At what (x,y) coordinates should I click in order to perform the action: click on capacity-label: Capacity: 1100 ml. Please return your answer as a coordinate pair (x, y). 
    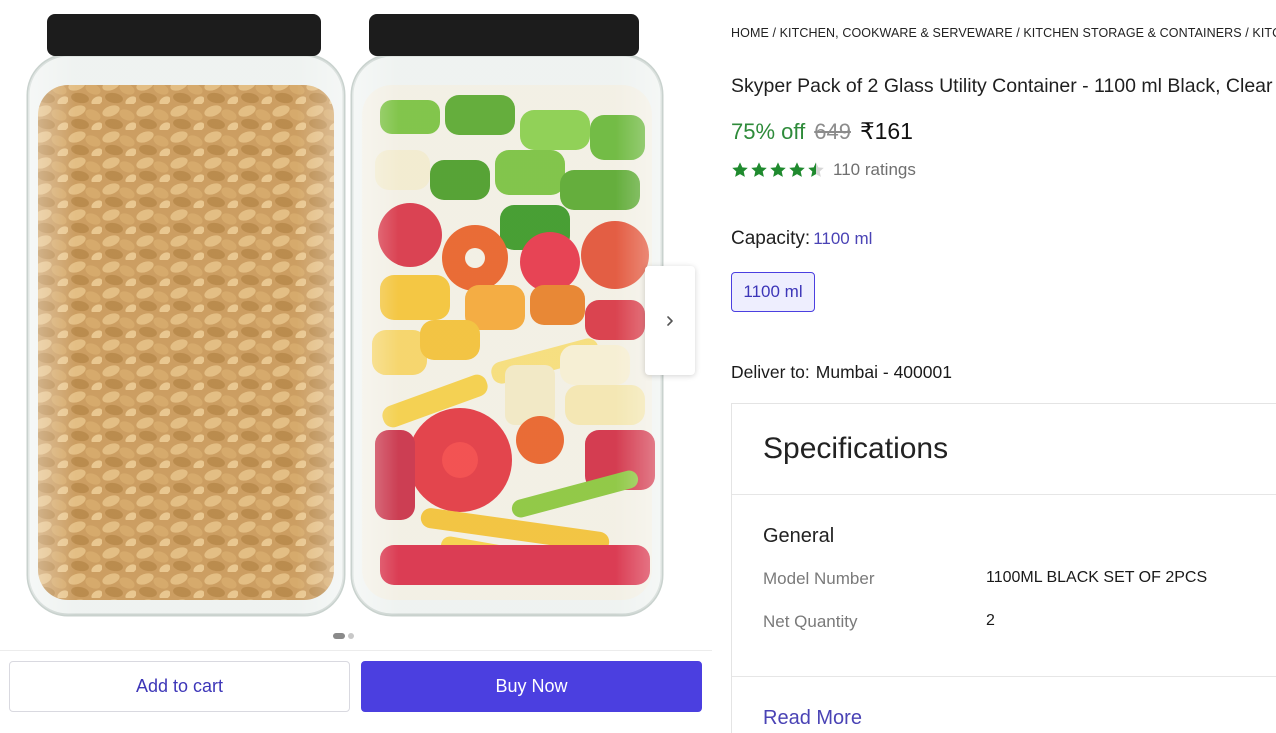
    Looking at the image, I should click on (801, 239).